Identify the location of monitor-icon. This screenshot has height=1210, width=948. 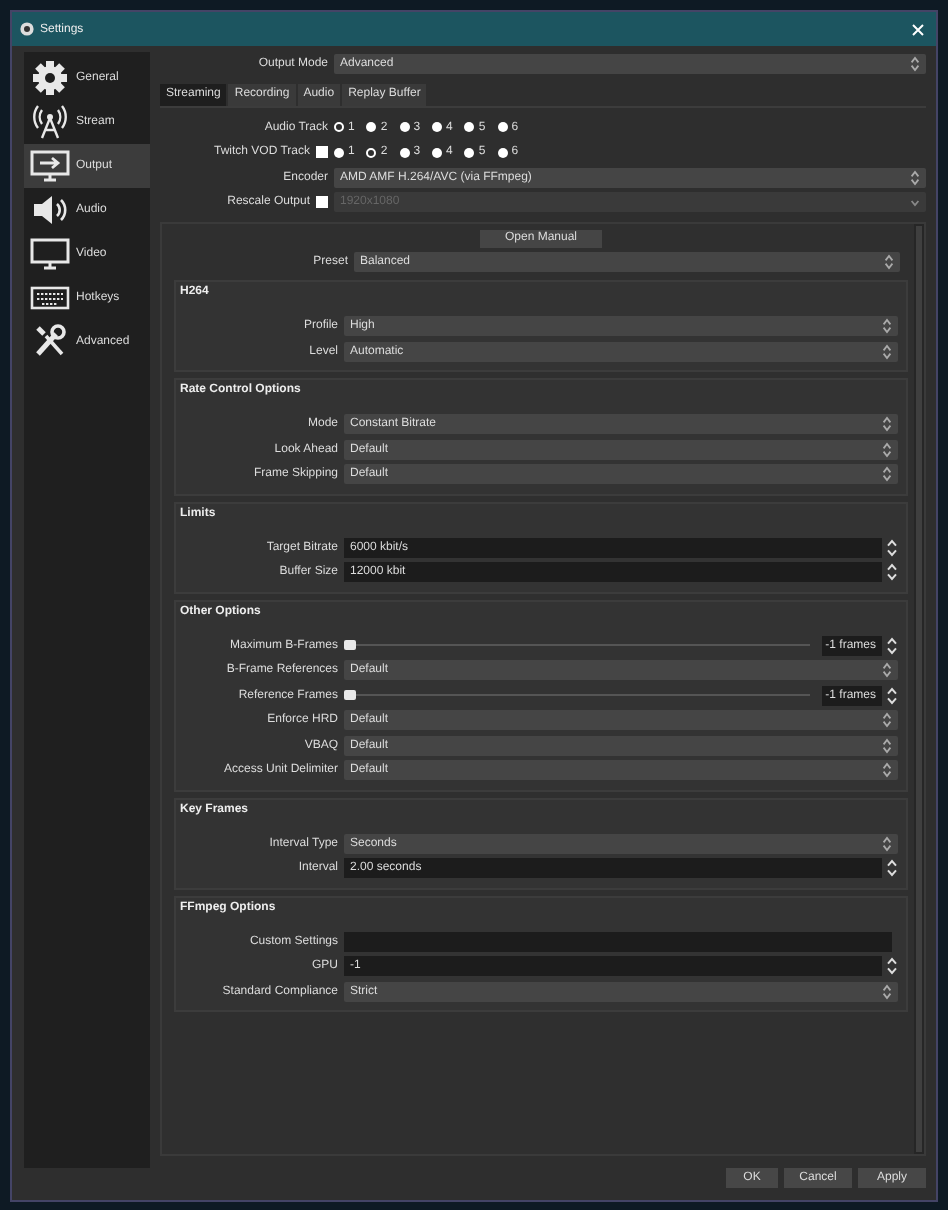
(50, 254).